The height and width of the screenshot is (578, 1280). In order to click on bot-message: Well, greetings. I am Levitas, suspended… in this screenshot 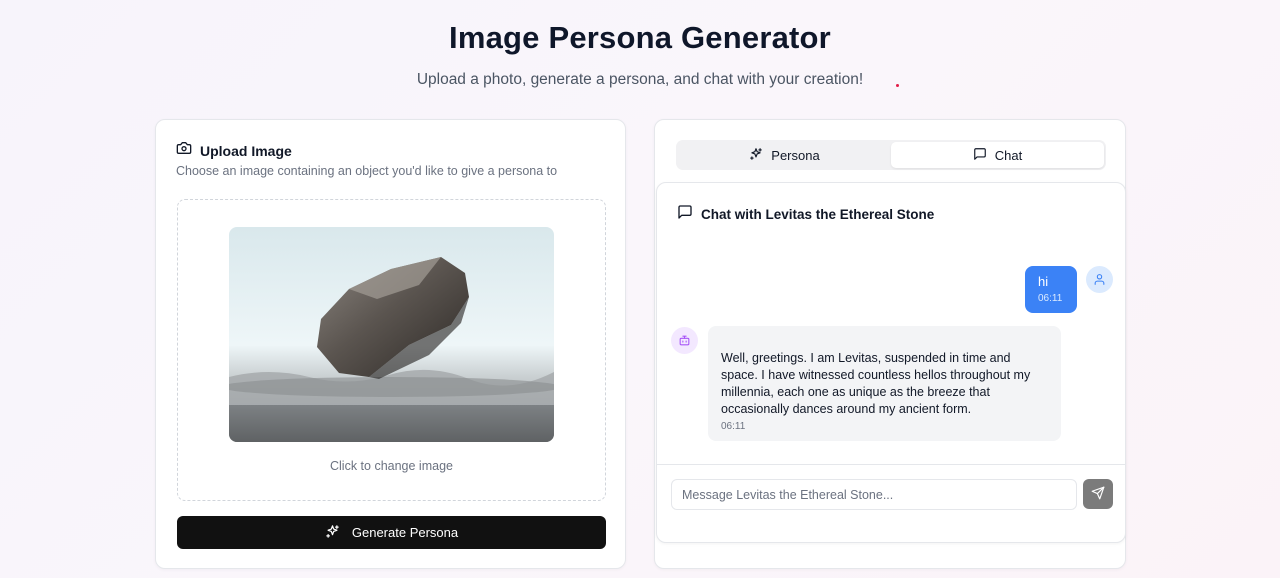, I will do `click(884, 383)`.